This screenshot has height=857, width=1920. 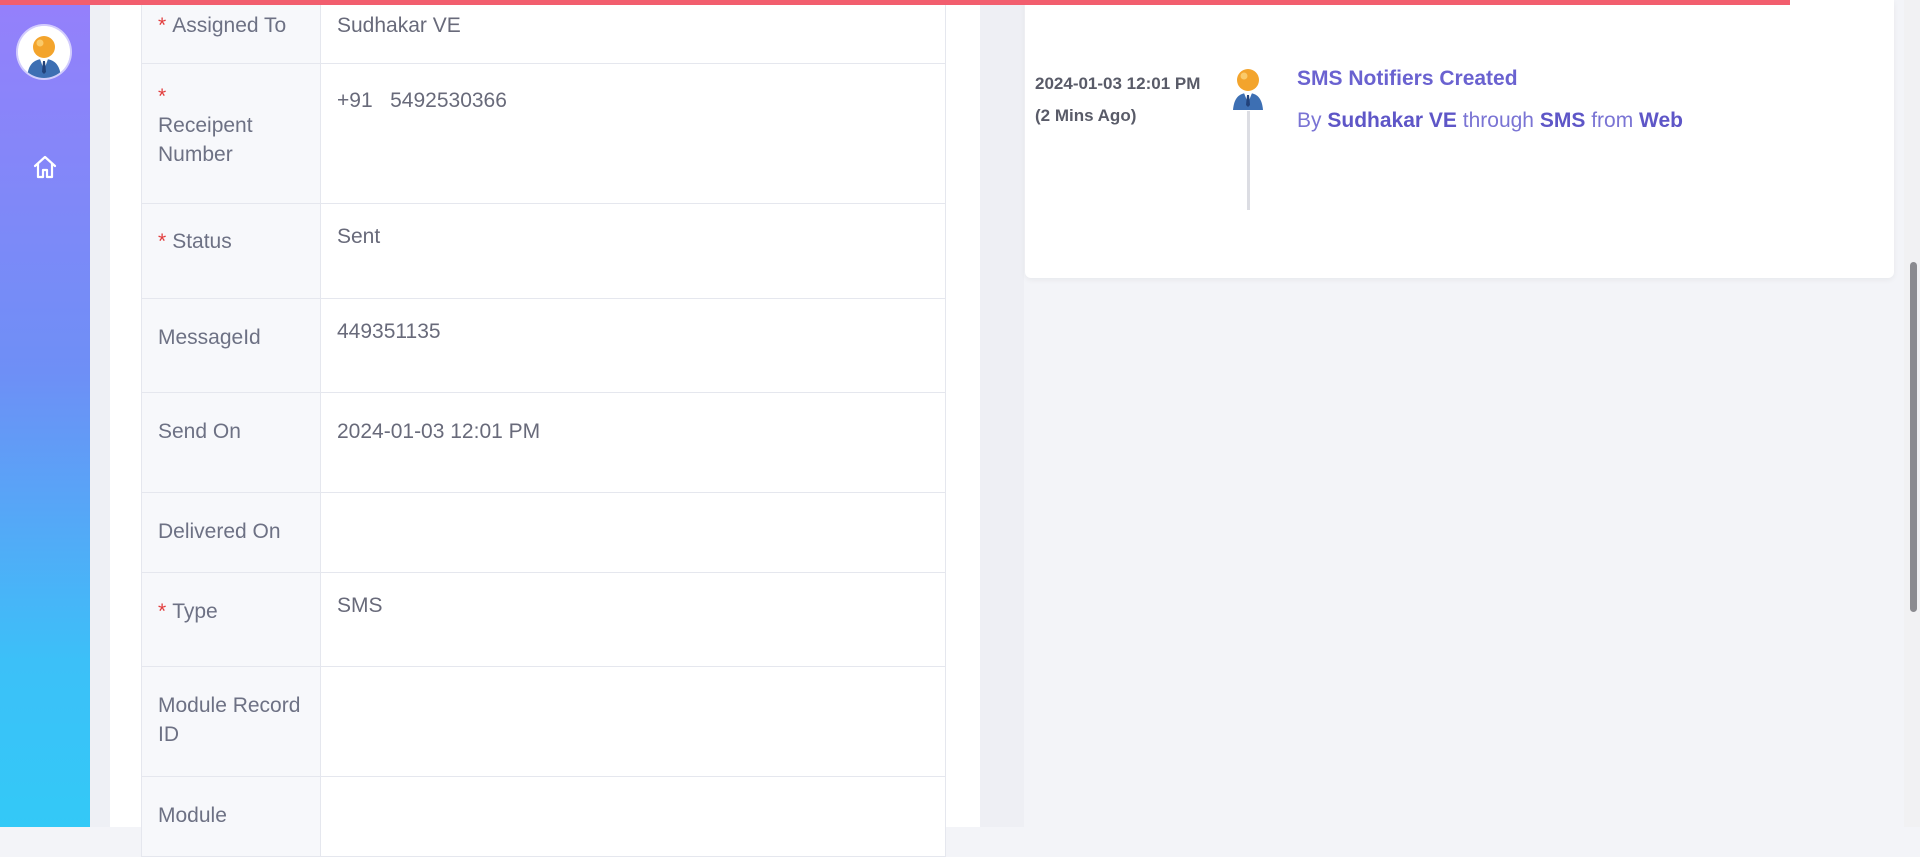 I want to click on timeline-entry-title: SMS Notifiers Created, so click(x=1407, y=79).